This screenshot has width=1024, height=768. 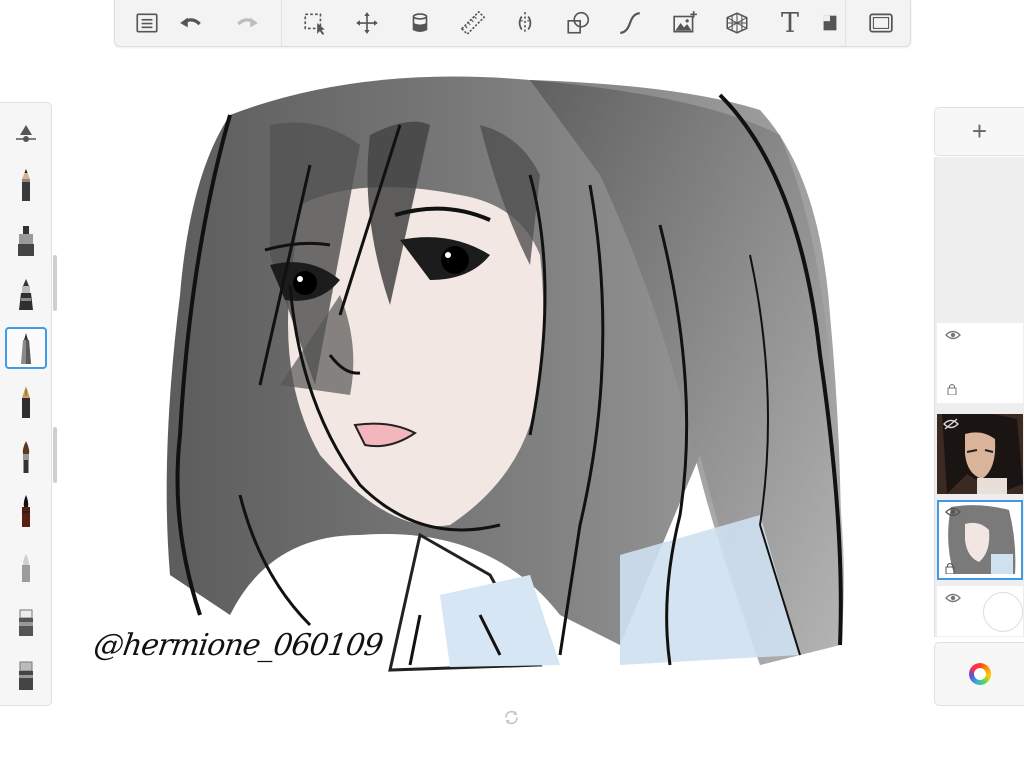 I want to click on ink-brush-icon, so click(x=26, y=511).